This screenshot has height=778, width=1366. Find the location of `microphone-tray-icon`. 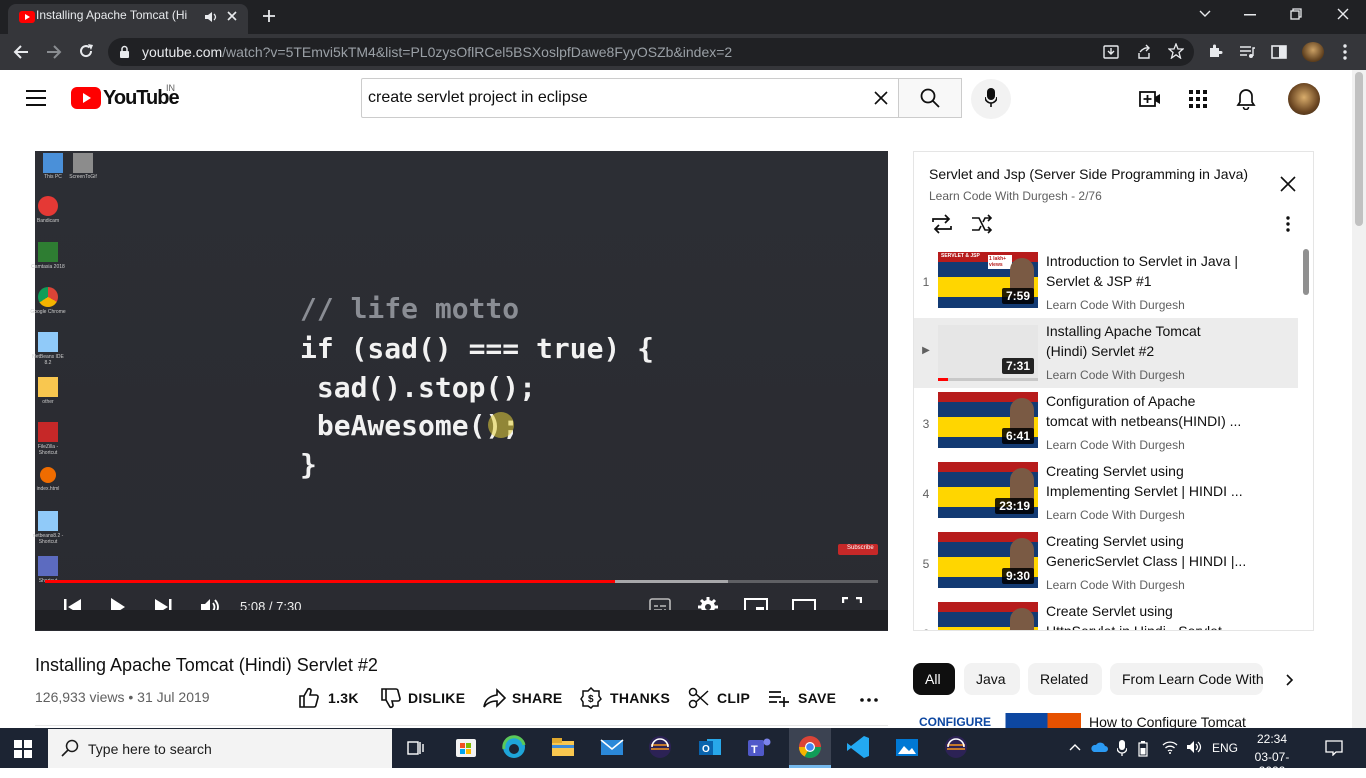

microphone-tray-icon is located at coordinates (1122, 748).